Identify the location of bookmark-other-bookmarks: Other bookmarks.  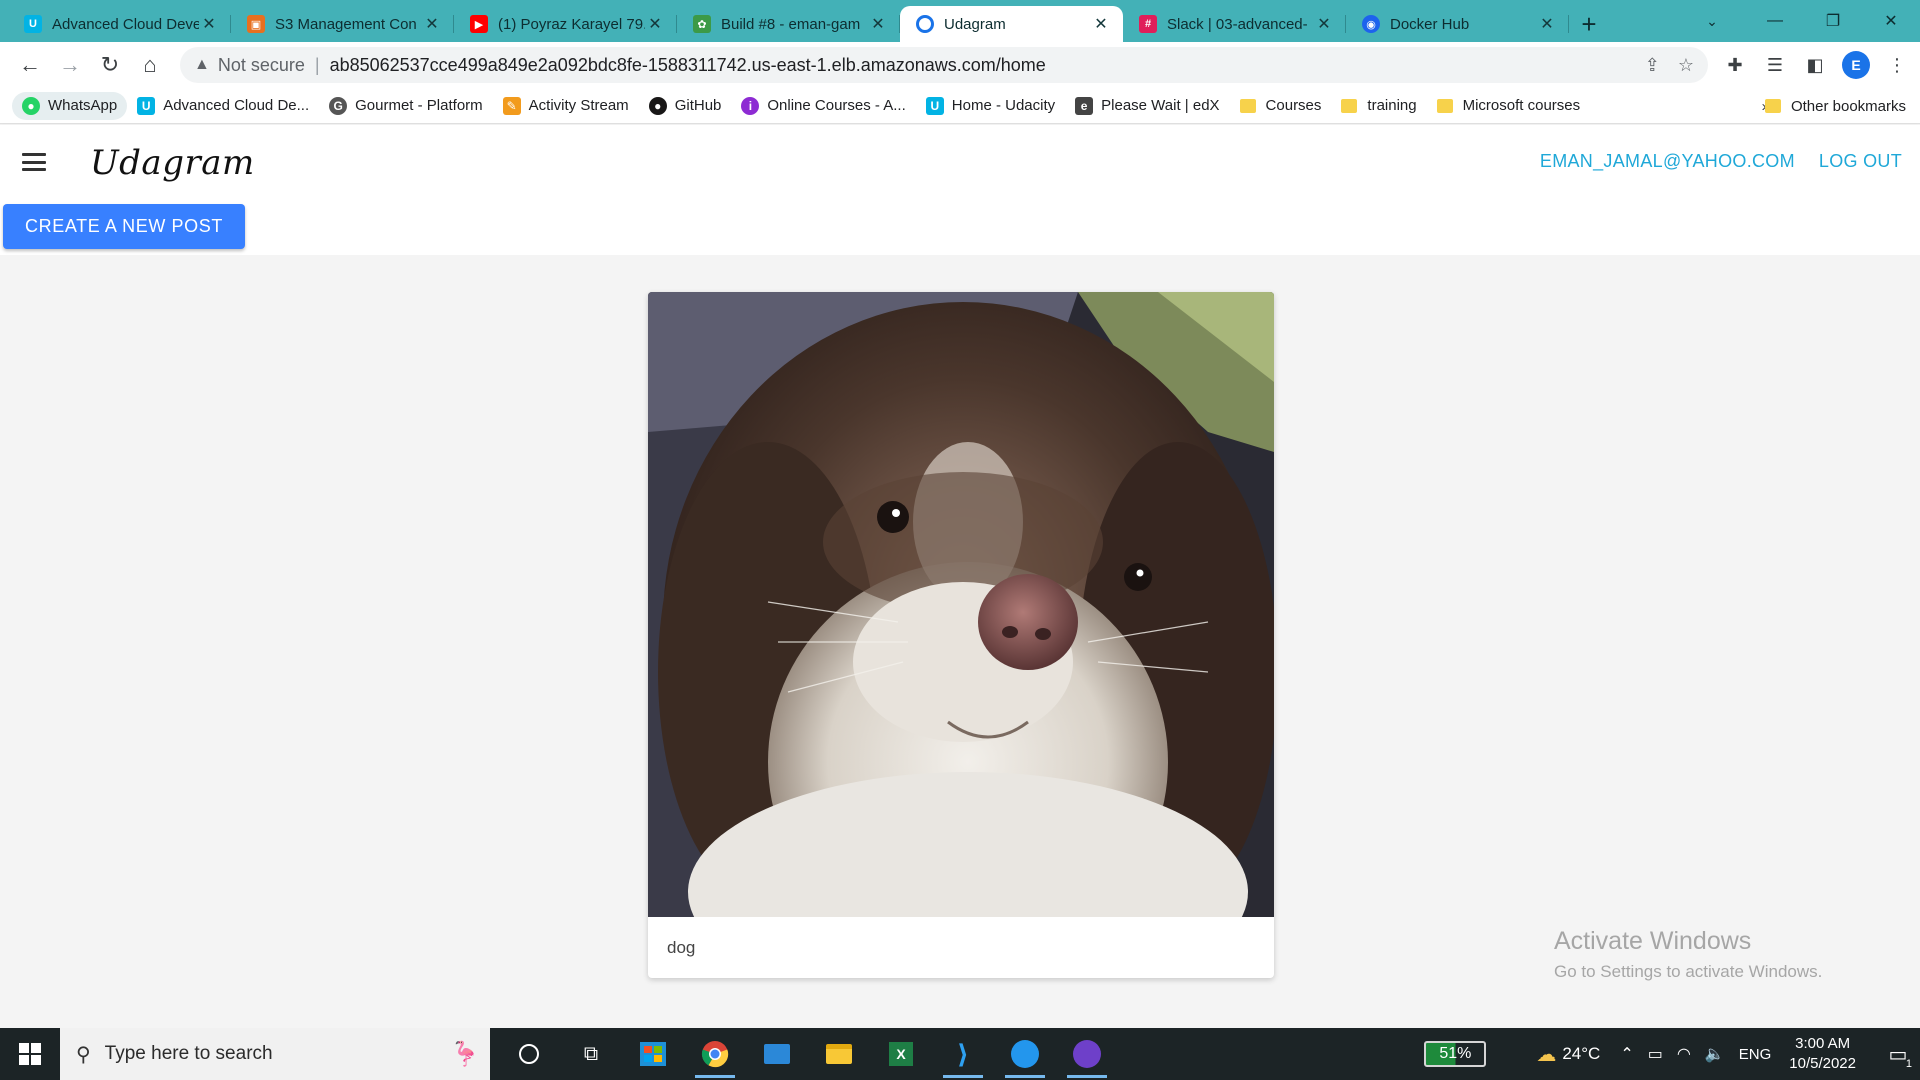
(1835, 106).